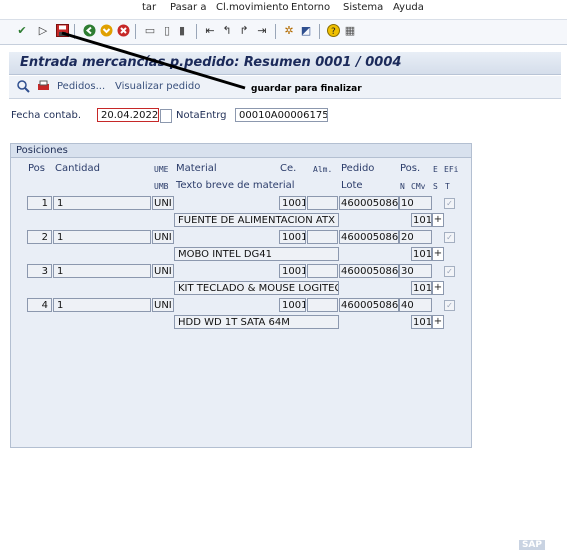 This screenshot has height=550, width=567. I want to click on nota-entrega-label: NotaEntrg, so click(201, 115).